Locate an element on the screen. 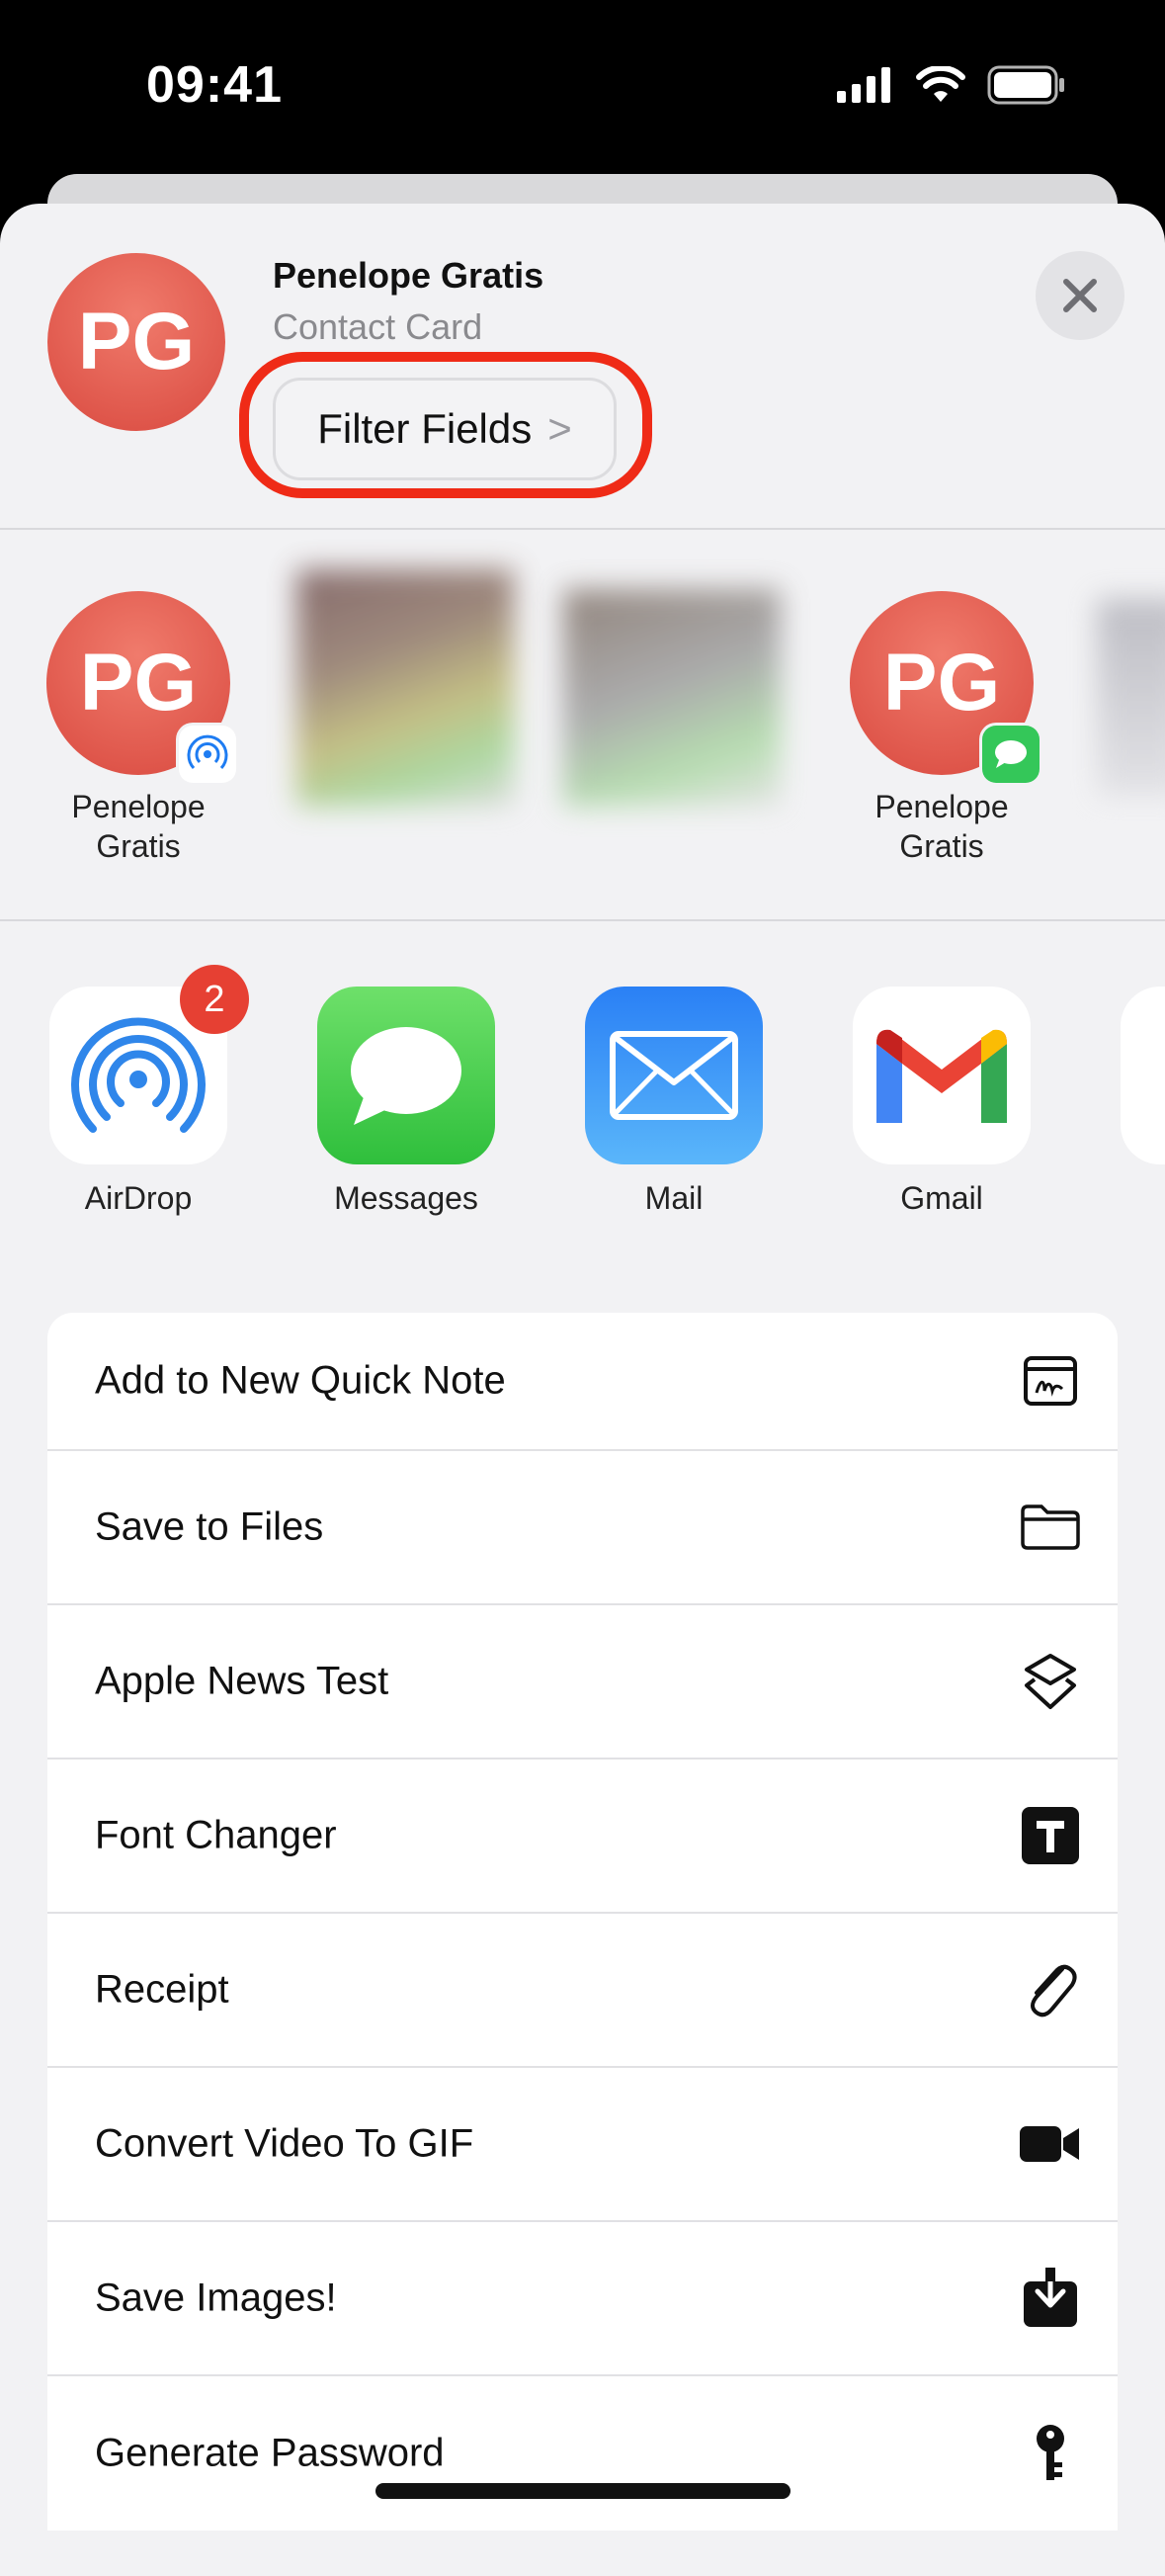  app-mail: Mail is located at coordinates (674, 1102).